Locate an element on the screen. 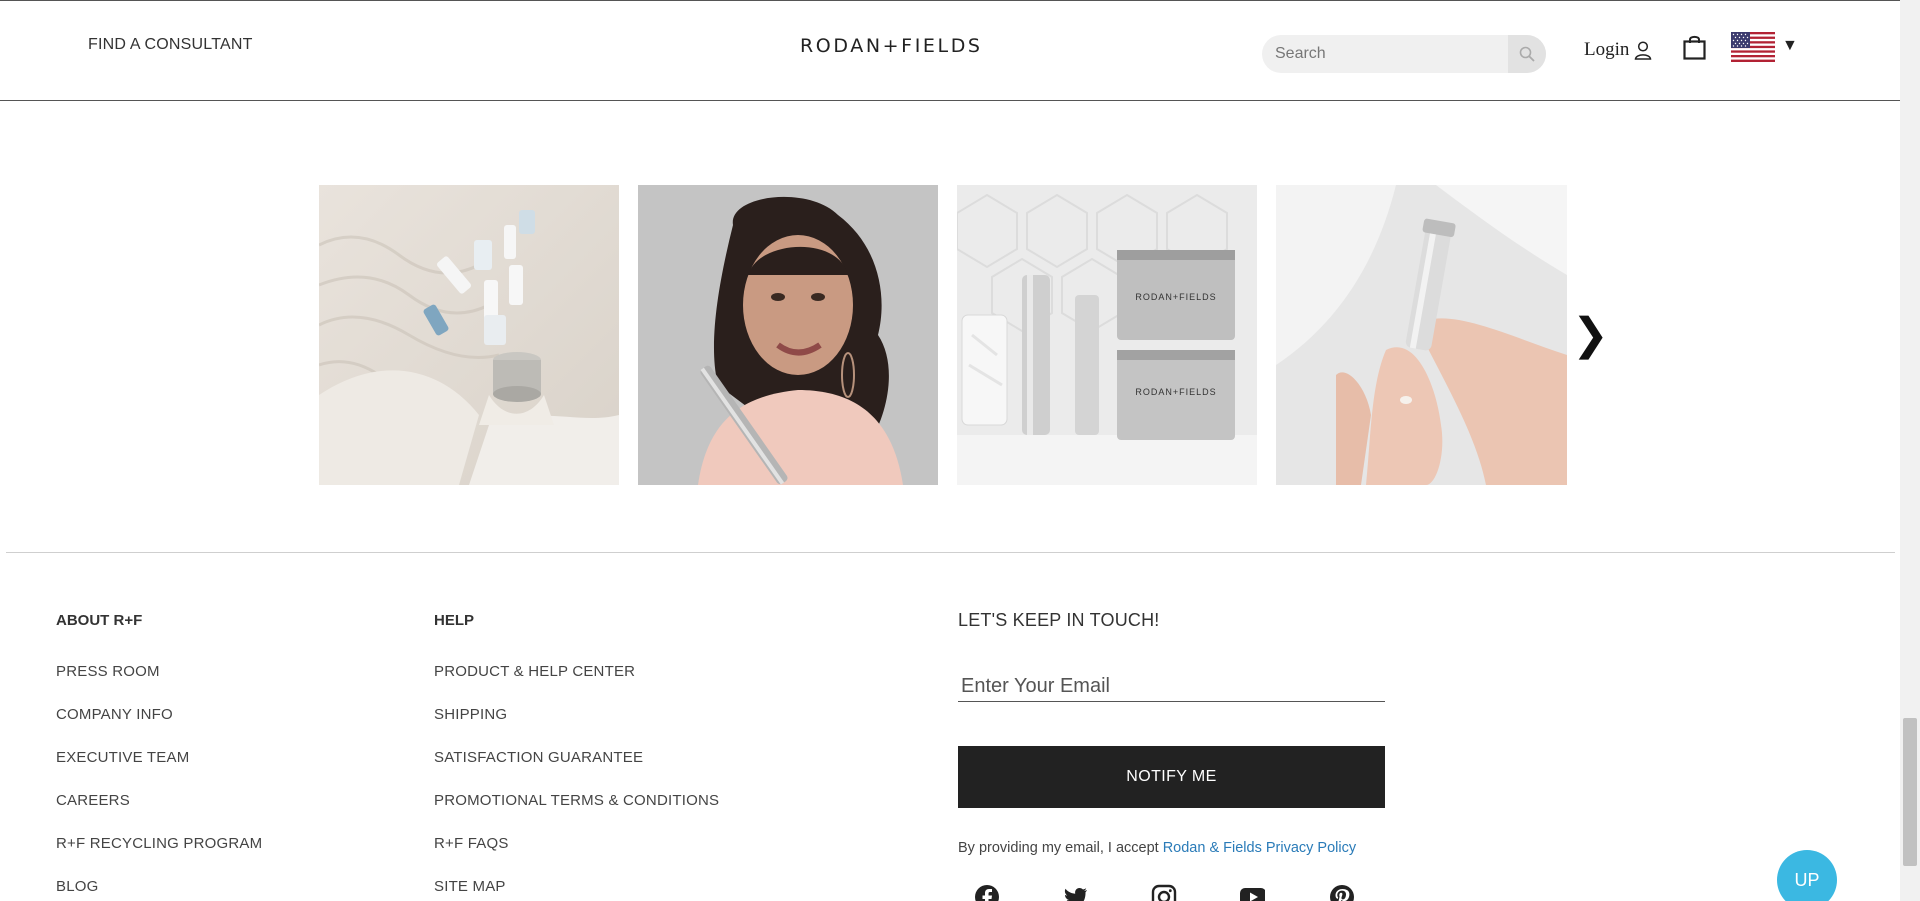 This screenshot has height=901, width=1920. executive-team-link: EXECUTIVE TEAM is located at coordinates (122, 757).